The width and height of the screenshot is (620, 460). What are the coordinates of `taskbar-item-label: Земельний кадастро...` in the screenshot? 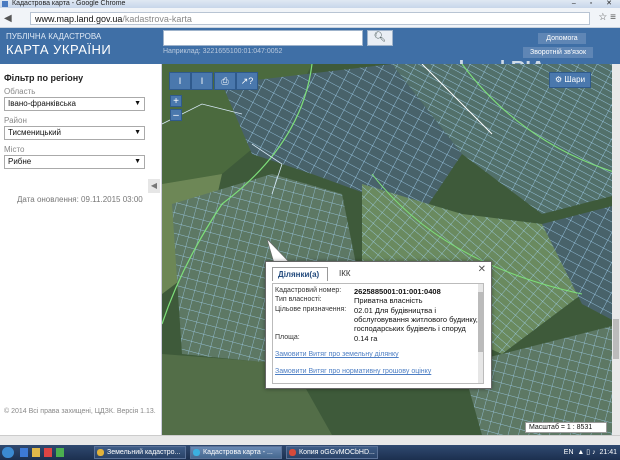 It's located at (144, 452).